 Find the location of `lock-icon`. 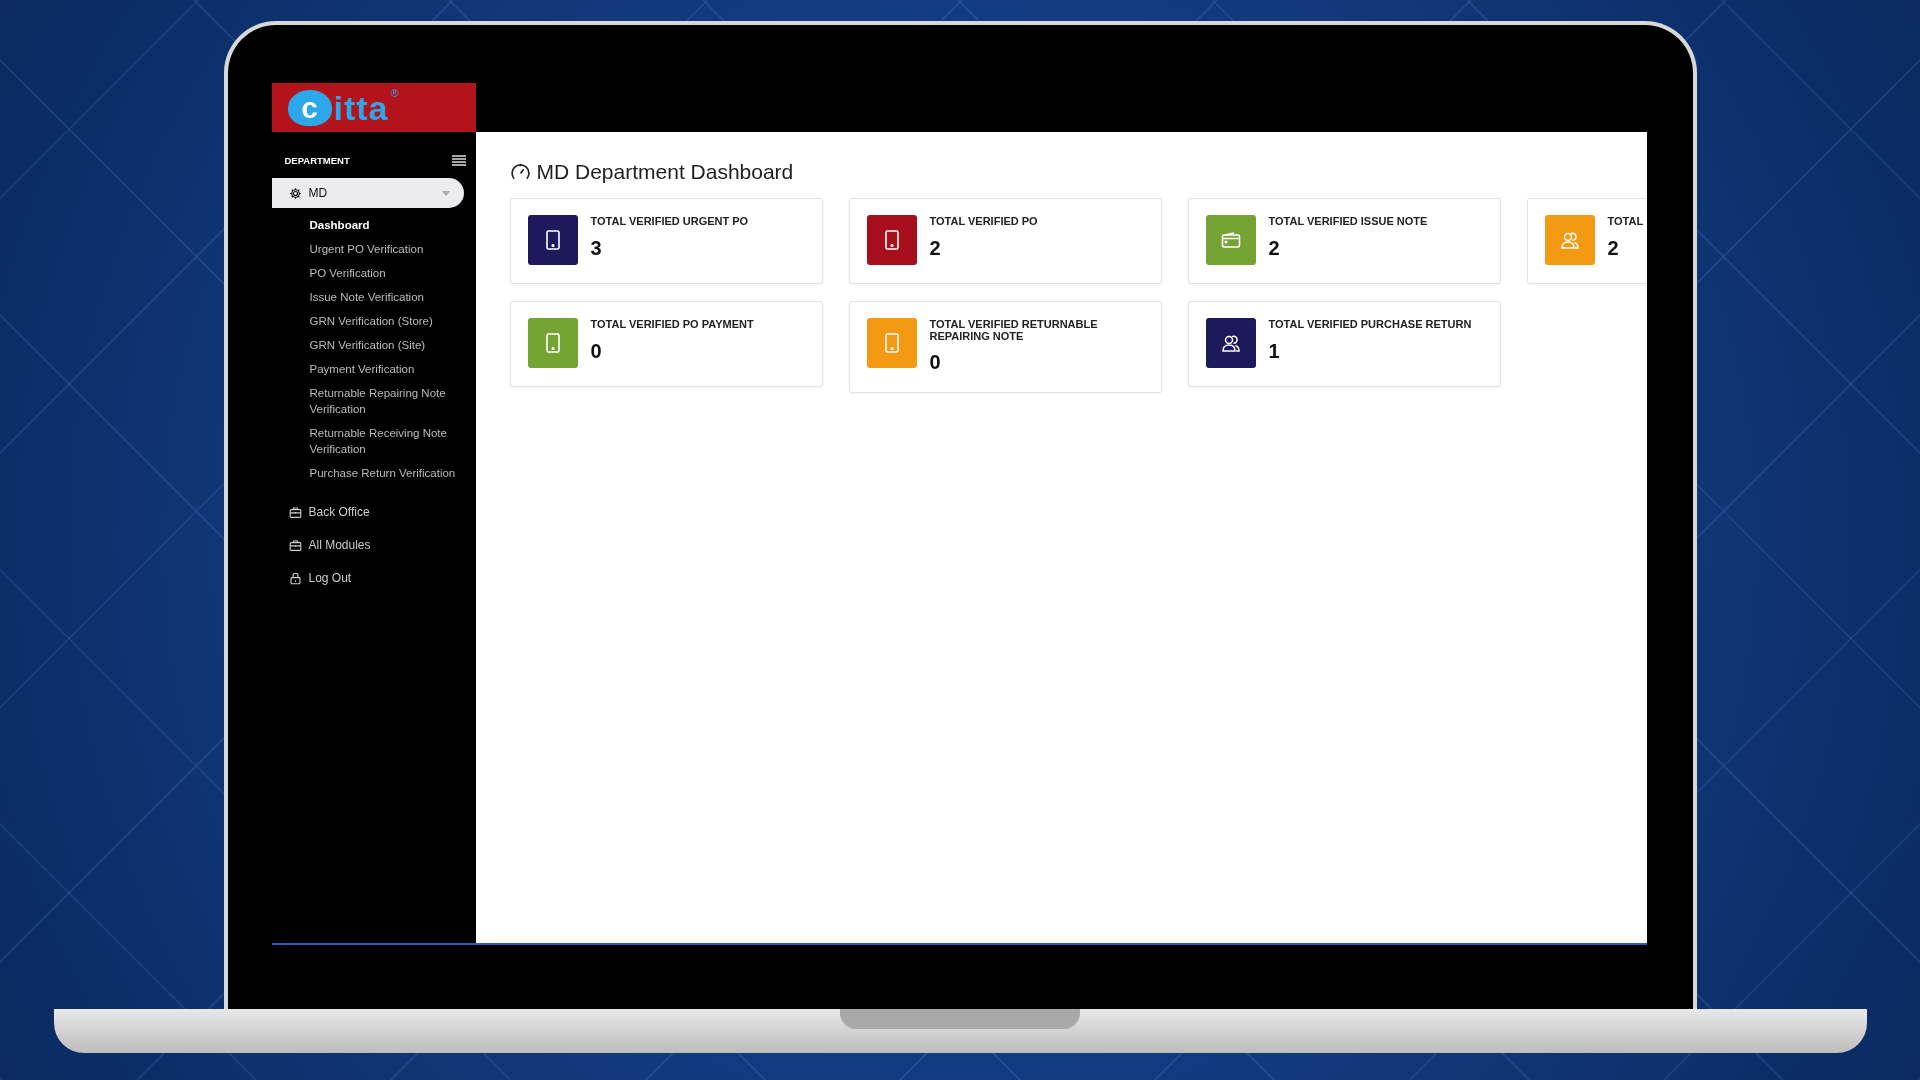

lock-icon is located at coordinates (295, 578).